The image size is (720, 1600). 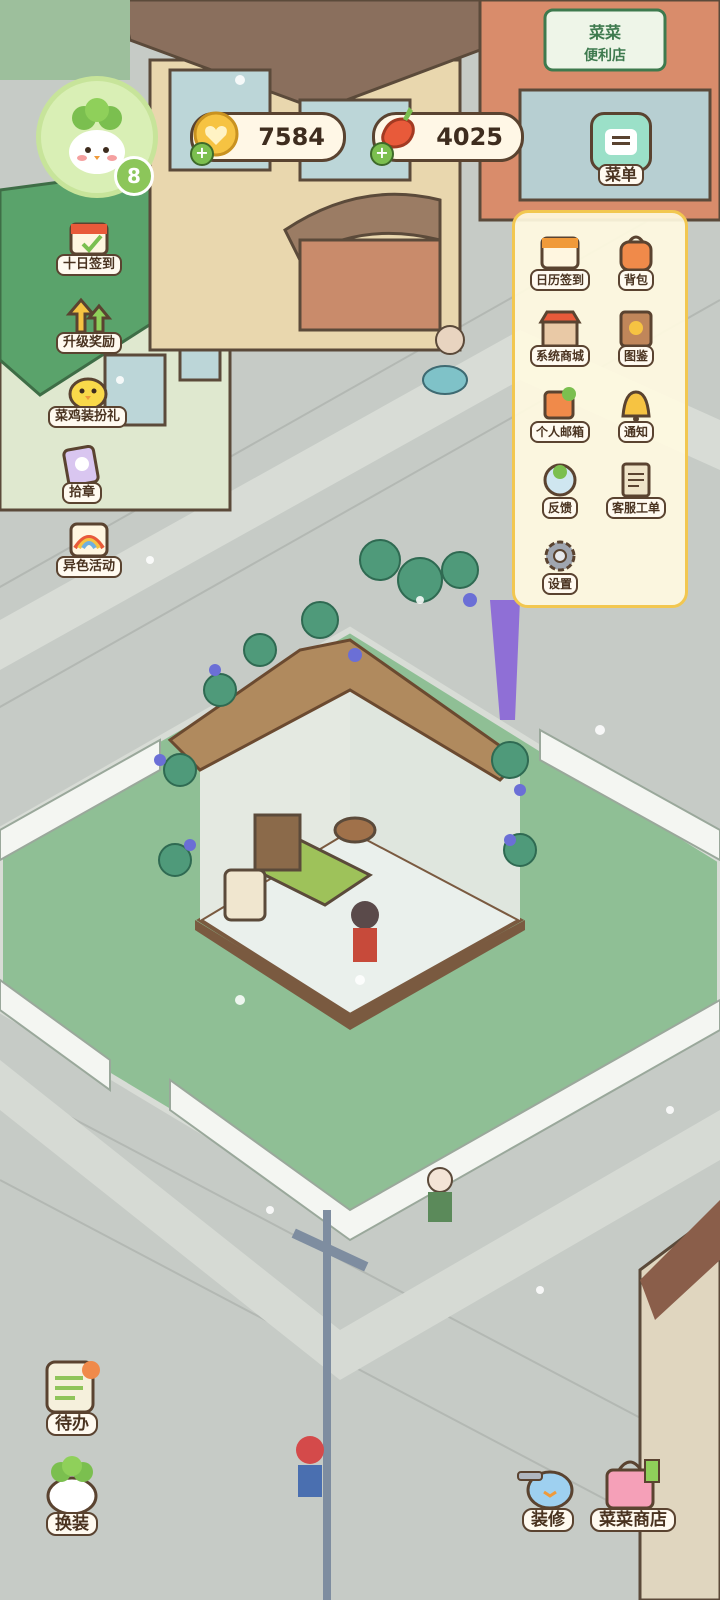 I want to click on decorate-button: 装修, so click(x=548, y=1491).